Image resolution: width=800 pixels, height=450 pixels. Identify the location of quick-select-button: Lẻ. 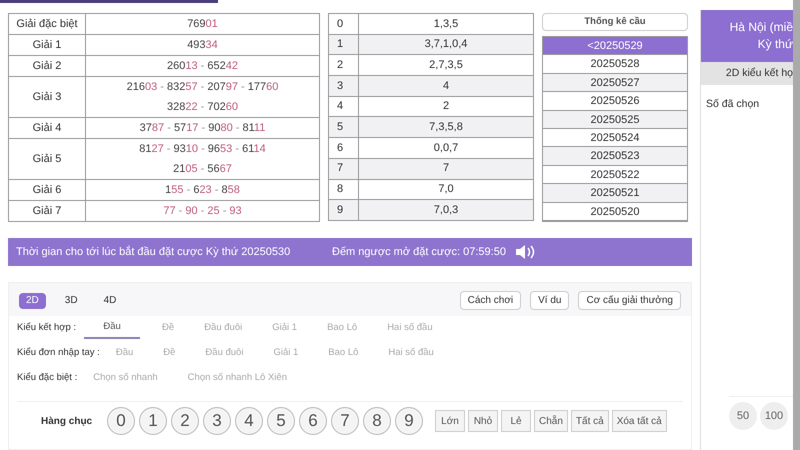
(516, 421).